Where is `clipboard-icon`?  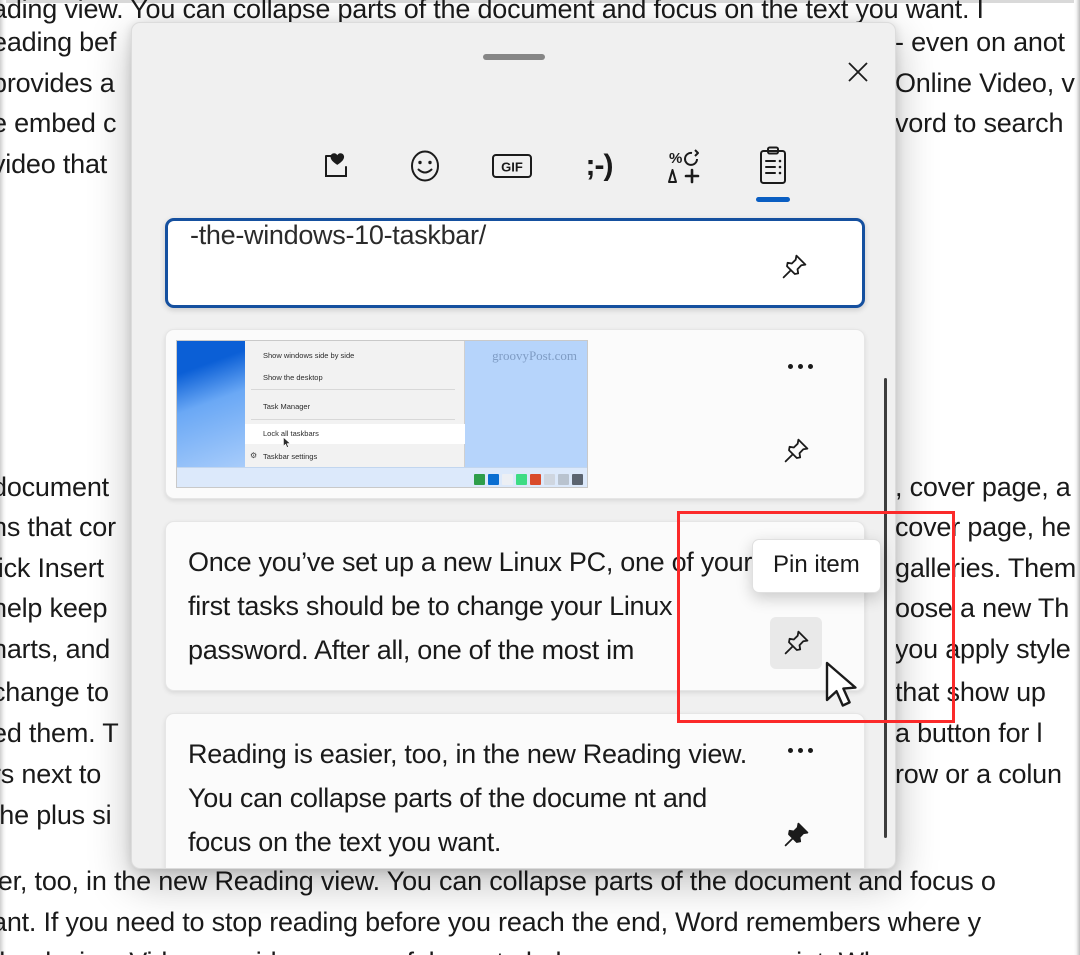
clipboard-icon is located at coordinates (773, 165).